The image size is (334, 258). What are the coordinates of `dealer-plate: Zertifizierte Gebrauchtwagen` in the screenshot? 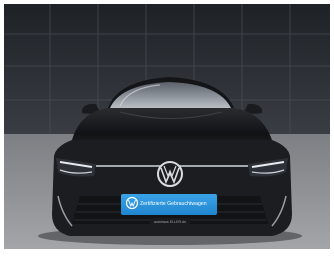 It's located at (169, 204).